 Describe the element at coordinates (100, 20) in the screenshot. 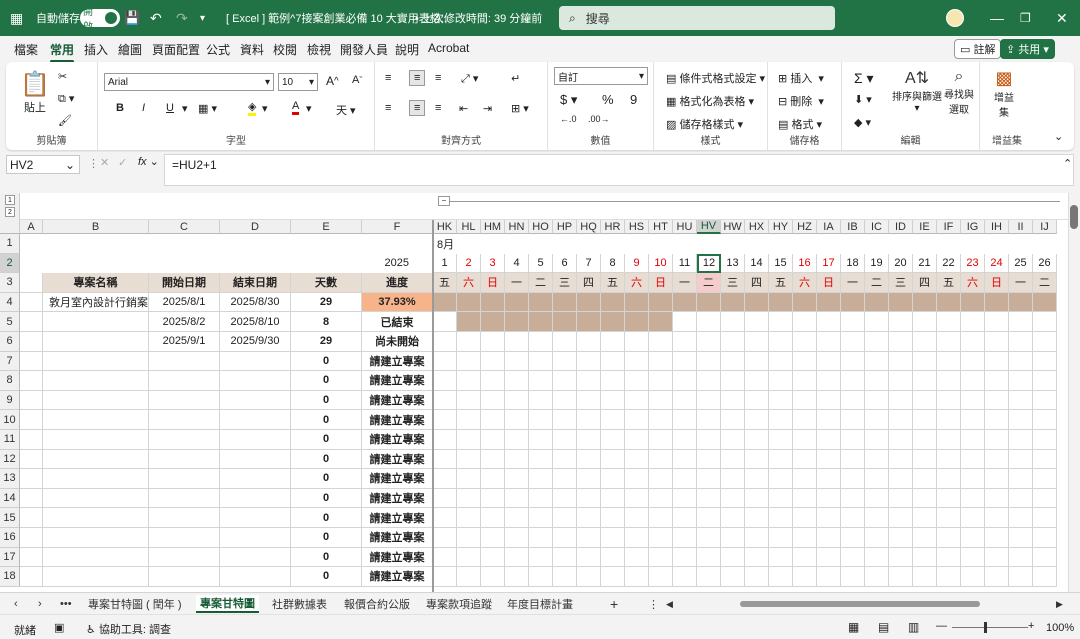

I see `autosave-toggle: 開啟` at that location.